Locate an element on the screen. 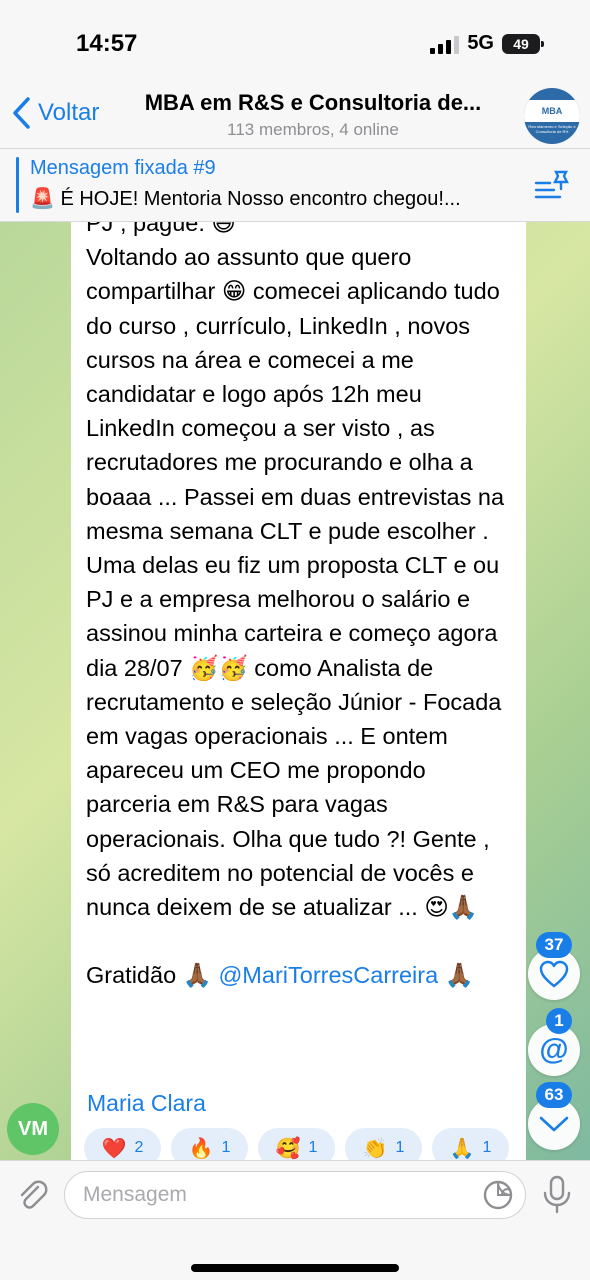  reactions-badge: 37 is located at coordinates (554, 945).